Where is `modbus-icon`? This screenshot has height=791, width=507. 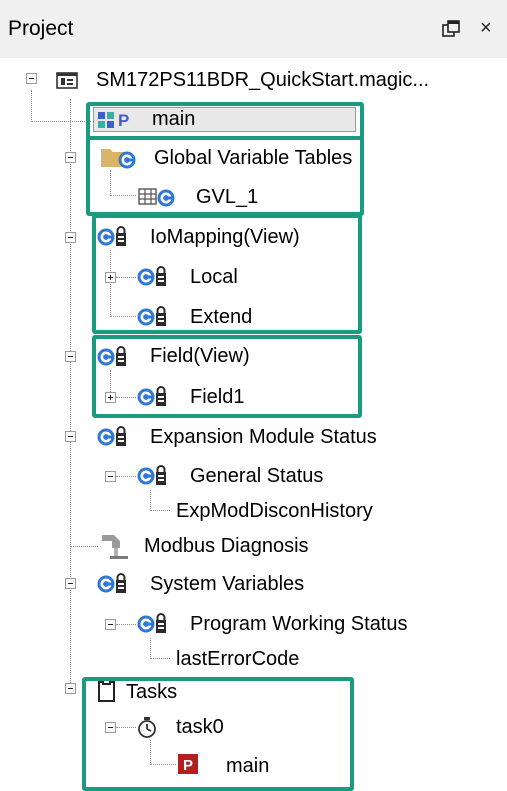
modbus-icon is located at coordinates (115, 547).